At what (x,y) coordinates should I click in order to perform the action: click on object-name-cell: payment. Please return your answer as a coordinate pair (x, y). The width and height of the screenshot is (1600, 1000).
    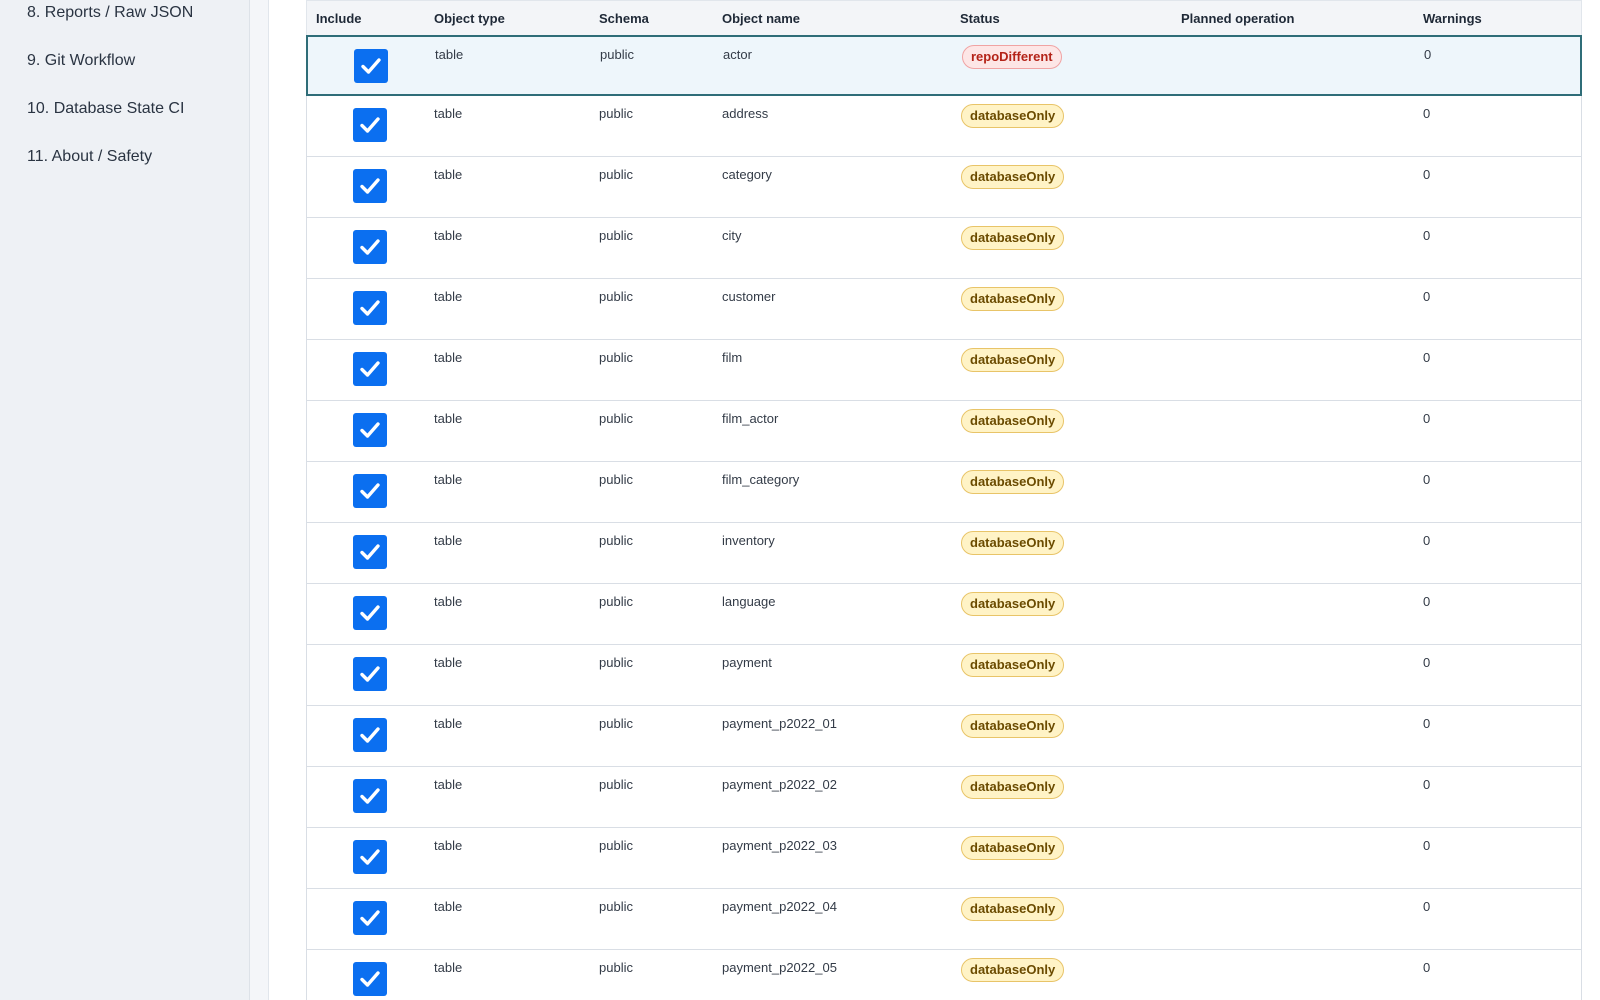
    Looking at the image, I should click on (747, 662).